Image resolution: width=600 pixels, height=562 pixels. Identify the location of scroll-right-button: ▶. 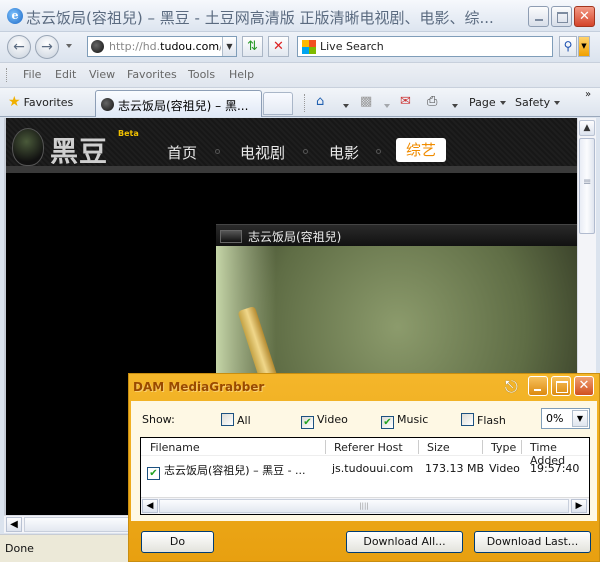
(579, 506).